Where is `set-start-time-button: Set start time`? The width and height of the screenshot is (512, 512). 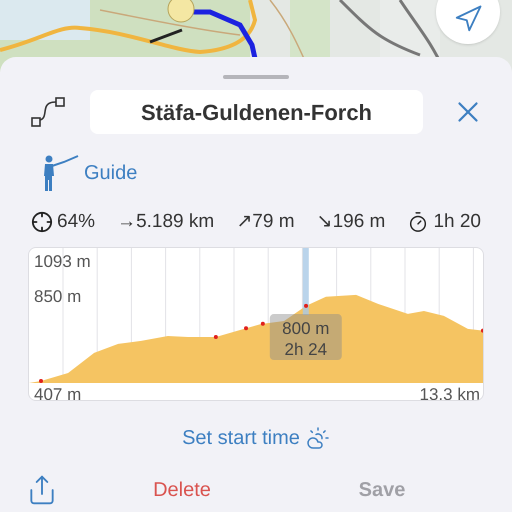
set-start-time-button: Set start time is located at coordinates (256, 438).